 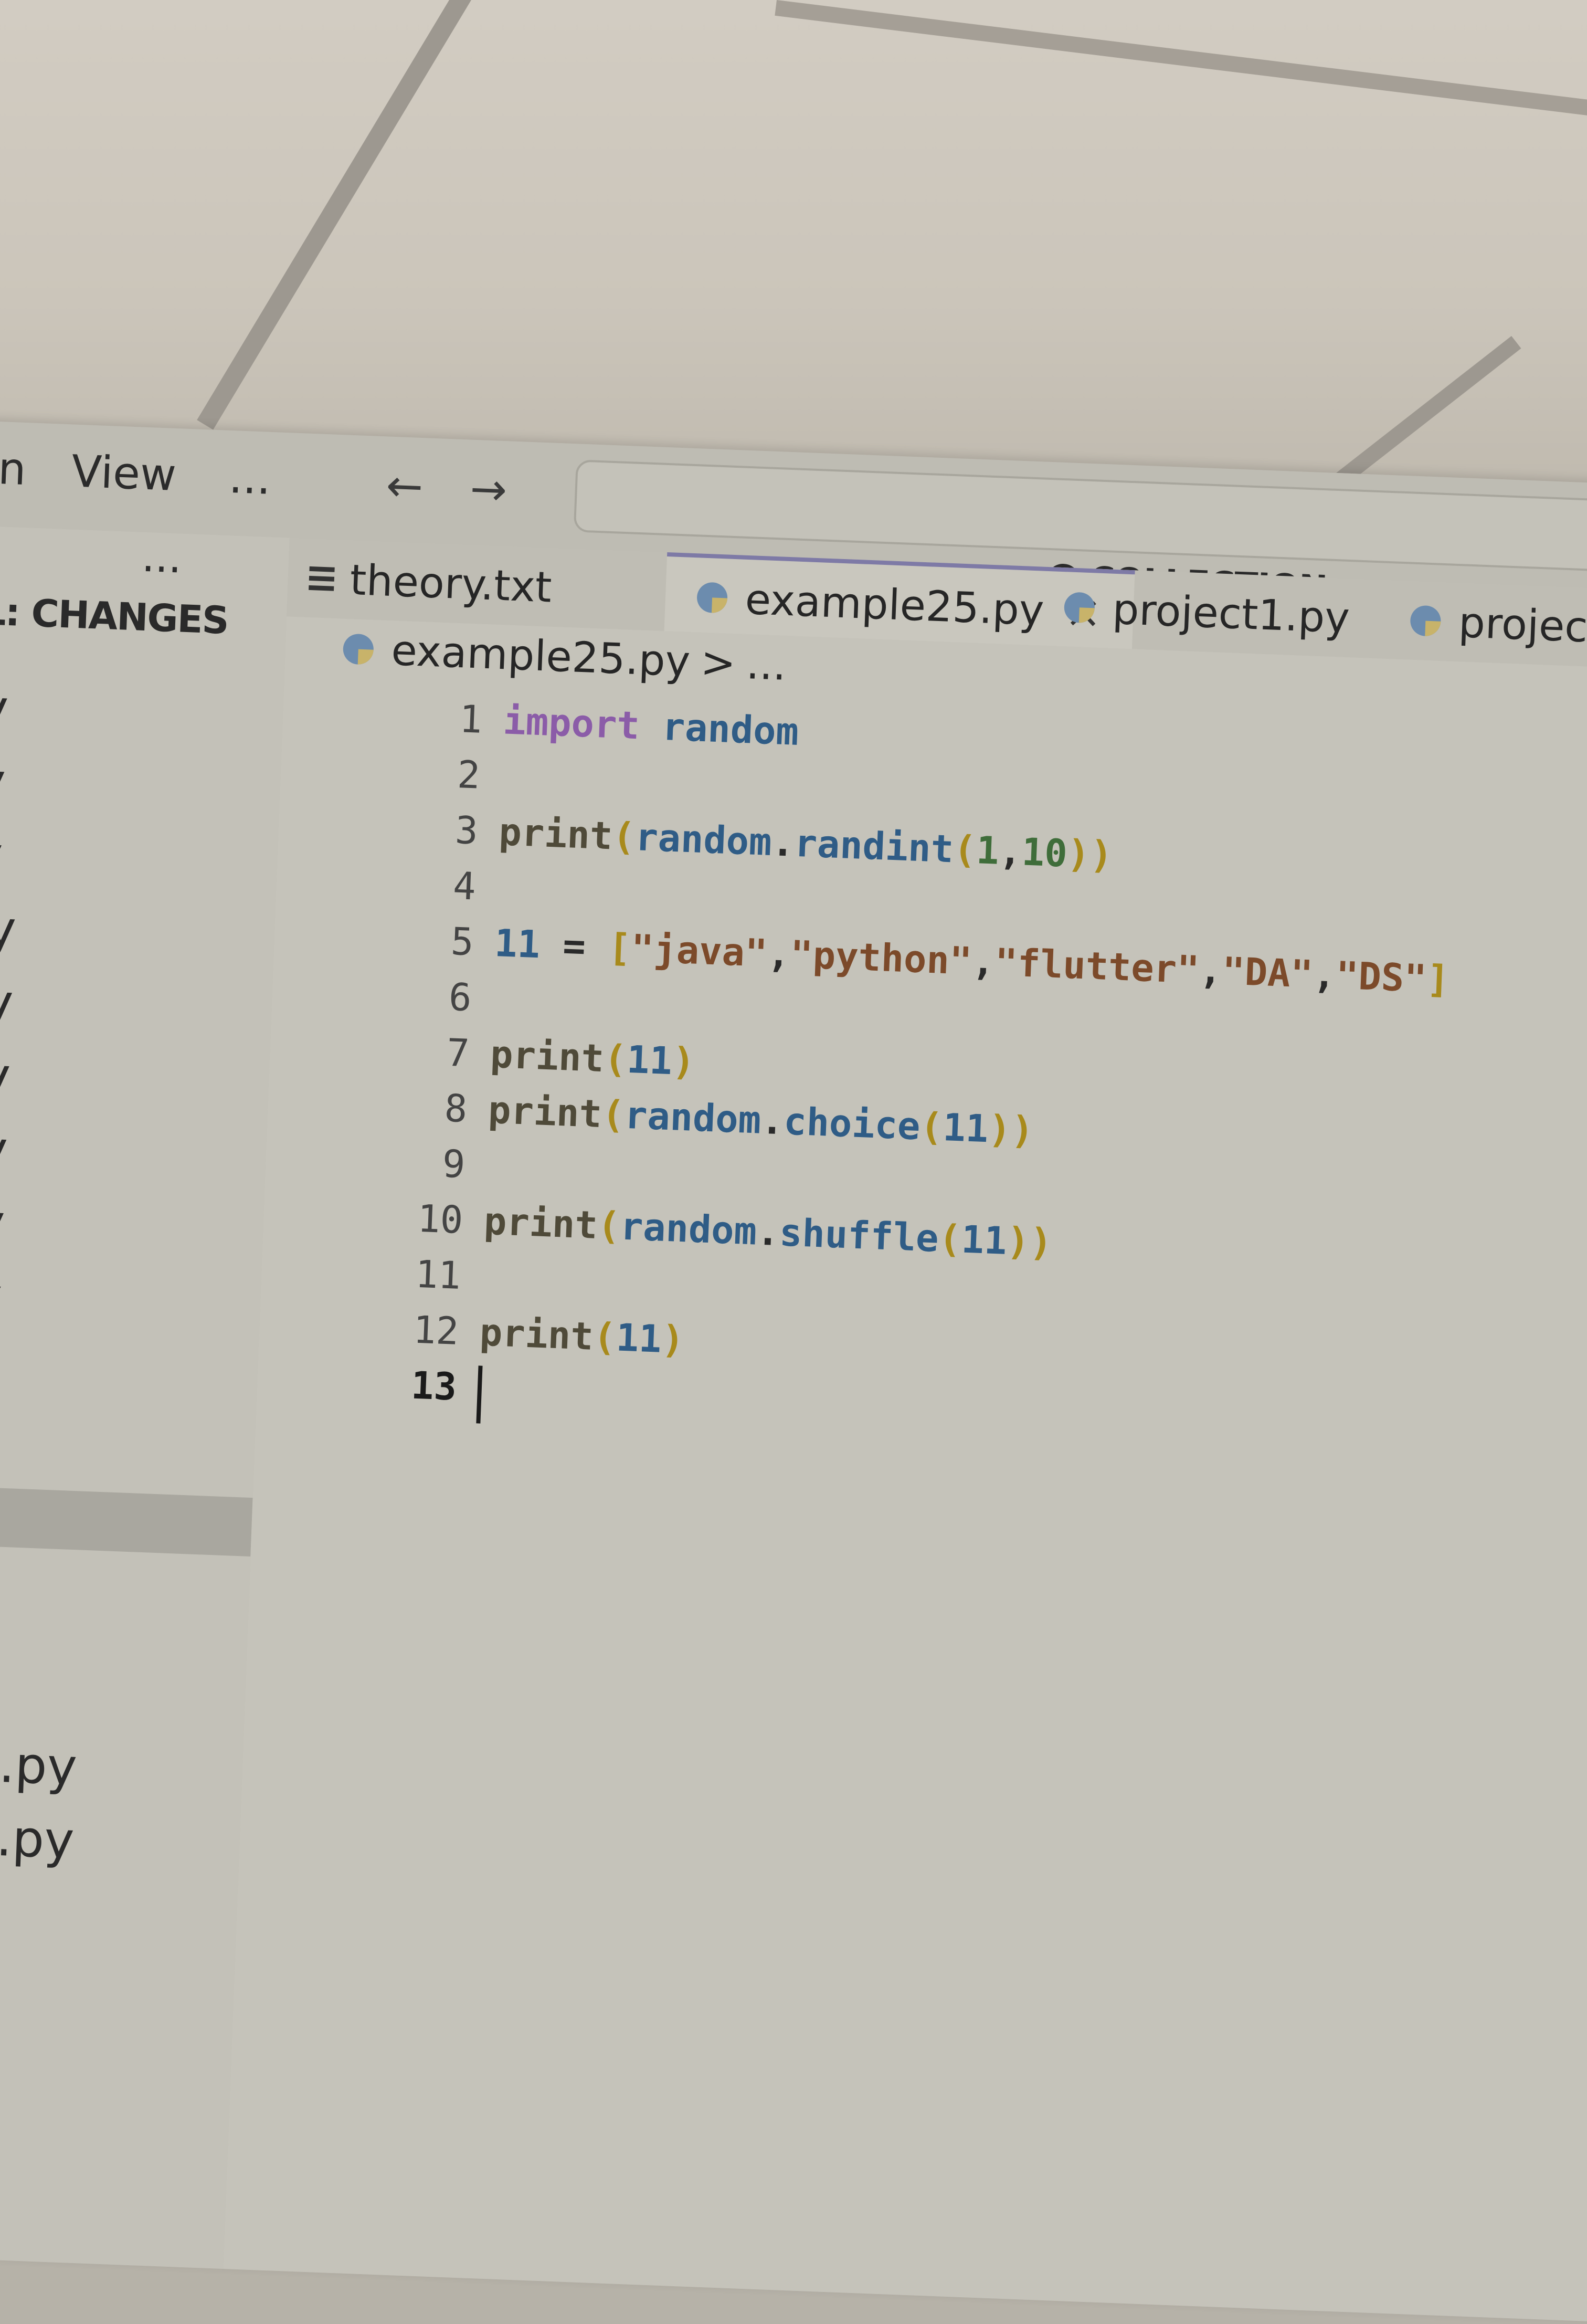 I want to click on text-cursor, so click(x=479, y=1394).